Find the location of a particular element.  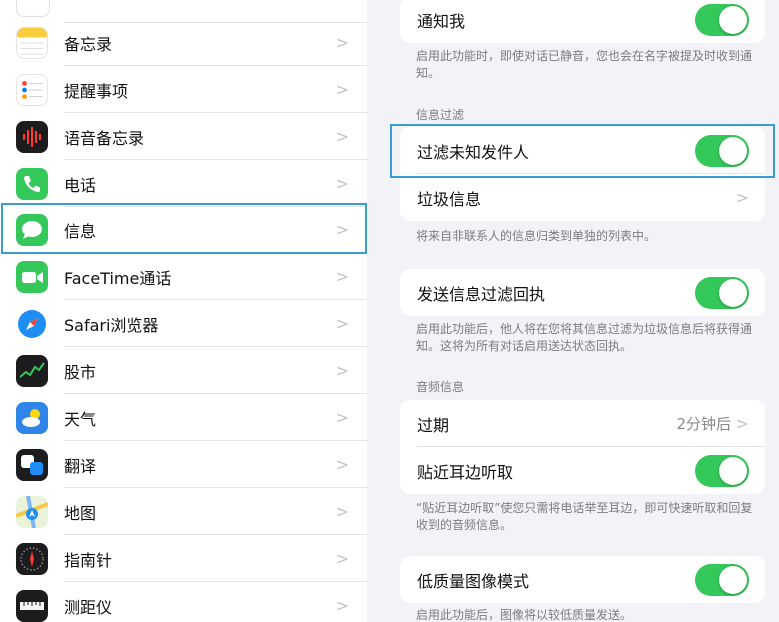

settings-row-translate: 翻译 > is located at coordinates (183, 464).